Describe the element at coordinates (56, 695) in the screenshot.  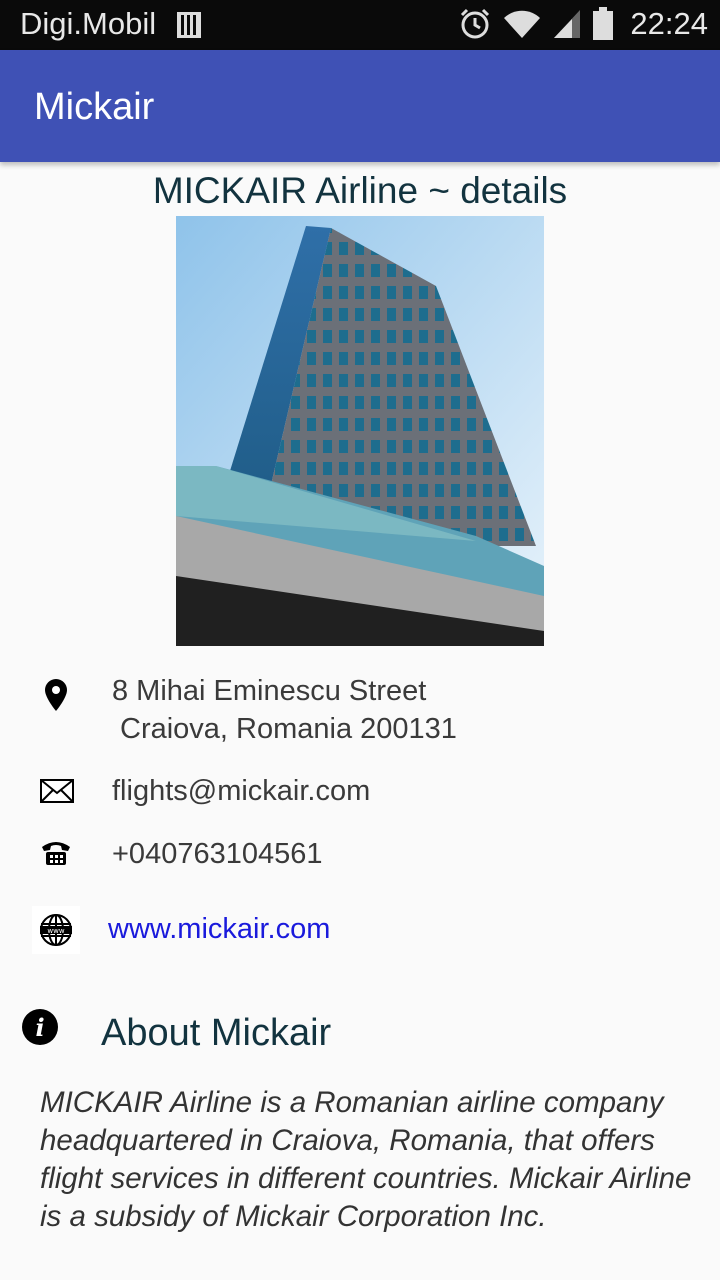
I see `location-pin-icon` at that location.